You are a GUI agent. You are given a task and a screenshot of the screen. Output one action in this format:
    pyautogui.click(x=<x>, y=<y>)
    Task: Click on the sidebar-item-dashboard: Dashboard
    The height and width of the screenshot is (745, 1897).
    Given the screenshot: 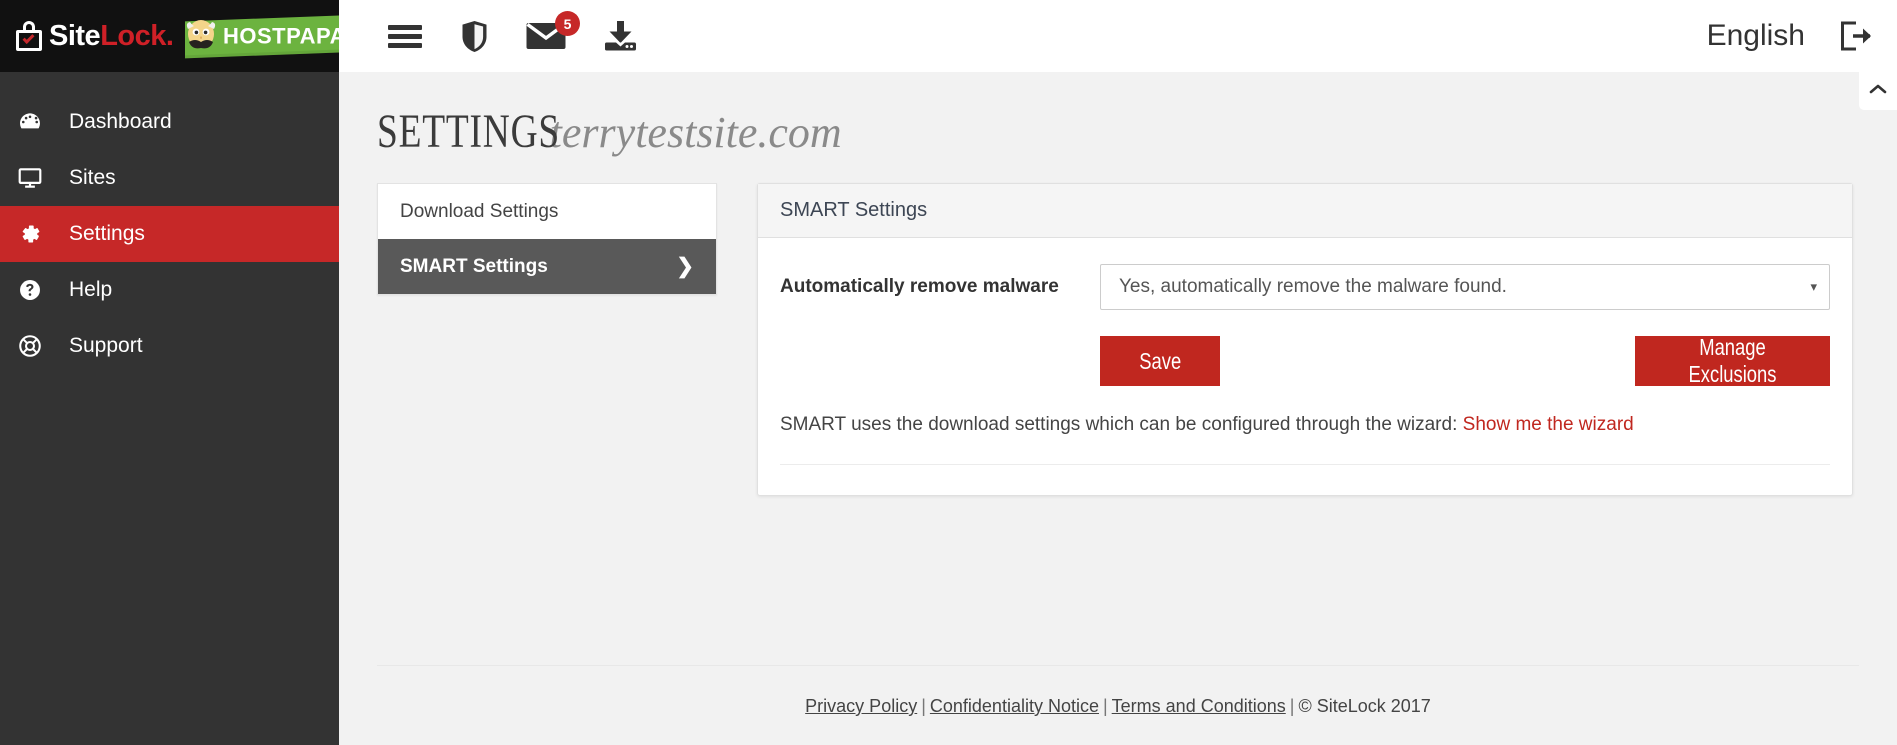 What is the action you would take?
    pyautogui.click(x=169, y=122)
    